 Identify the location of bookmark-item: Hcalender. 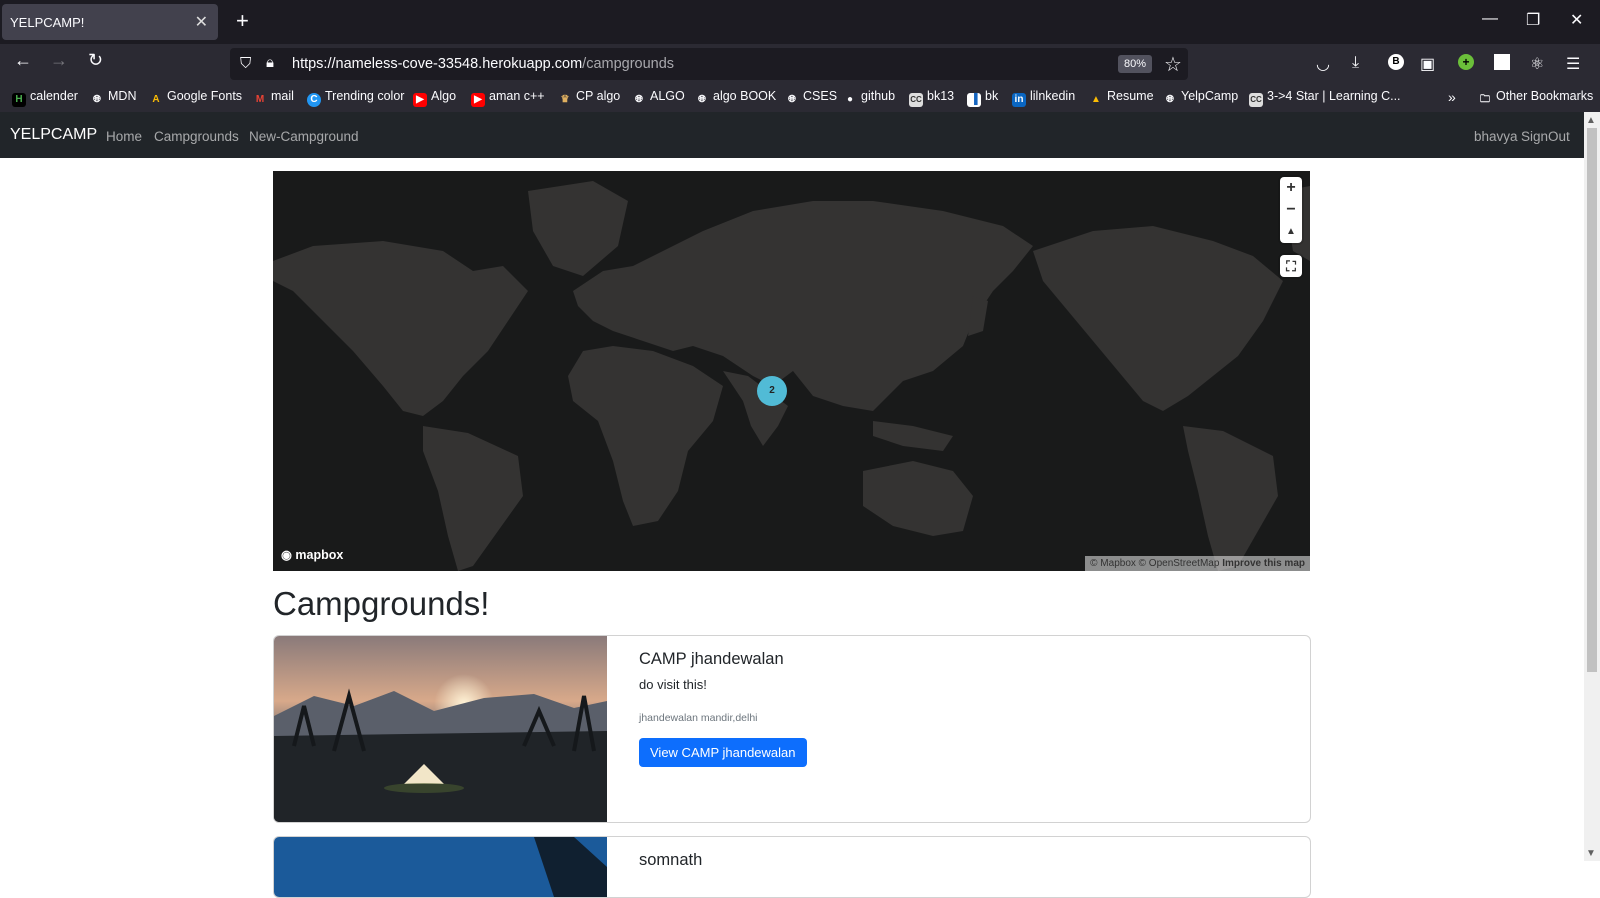
(45, 98).